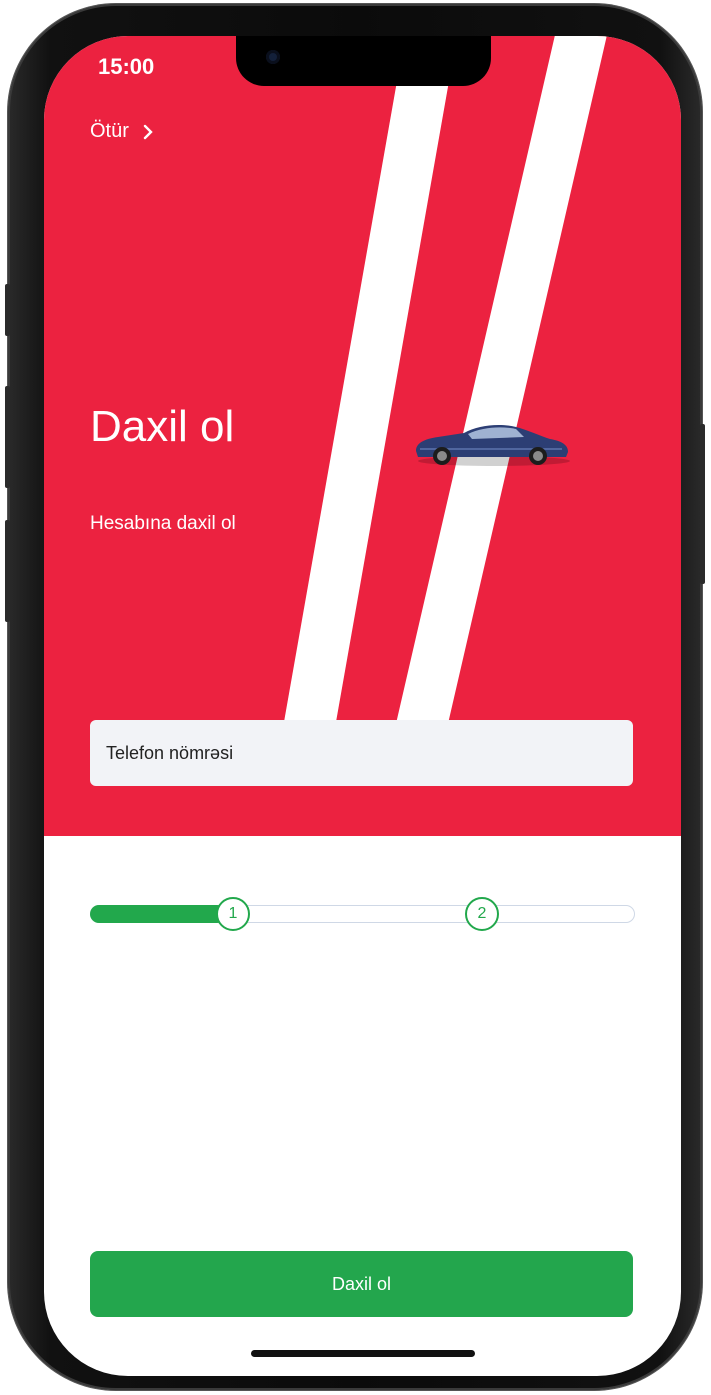  What do you see at coordinates (7, 571) in the screenshot?
I see `volume-down-button` at bounding box center [7, 571].